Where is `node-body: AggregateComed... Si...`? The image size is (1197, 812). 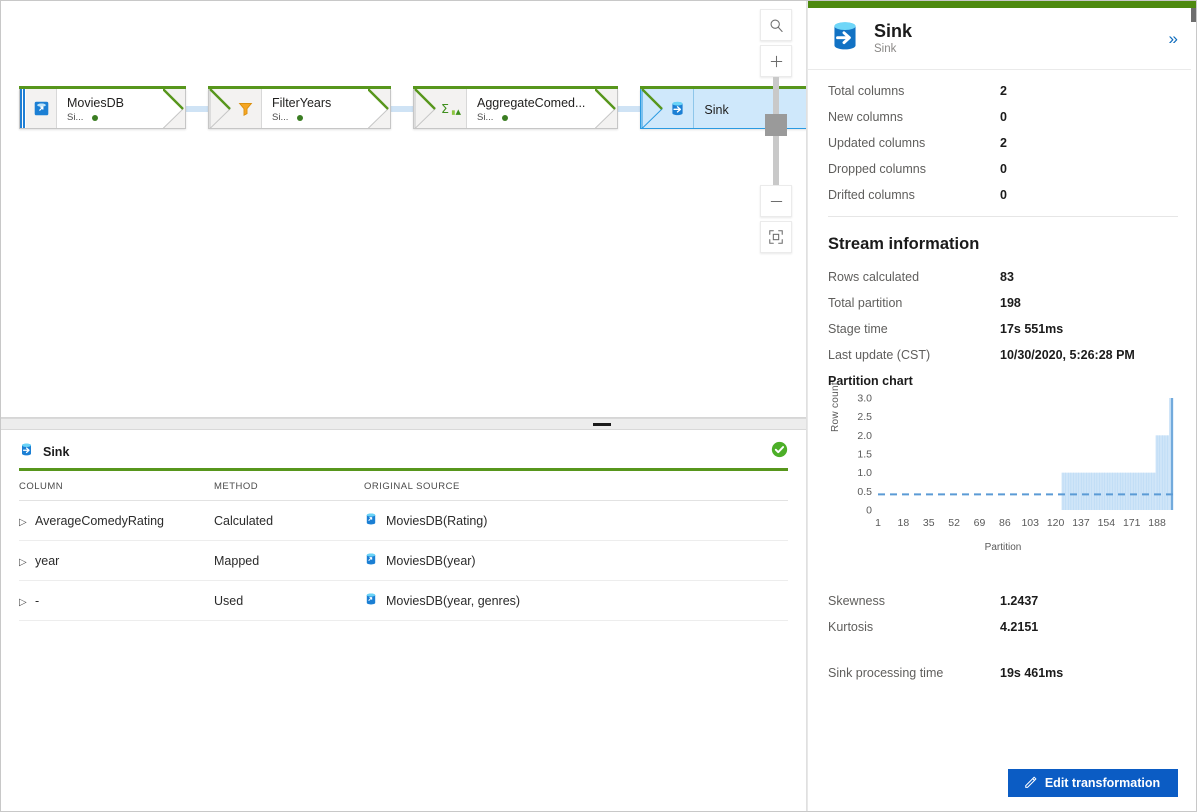
node-body: AggregateComed... Si... is located at coordinates (531, 108).